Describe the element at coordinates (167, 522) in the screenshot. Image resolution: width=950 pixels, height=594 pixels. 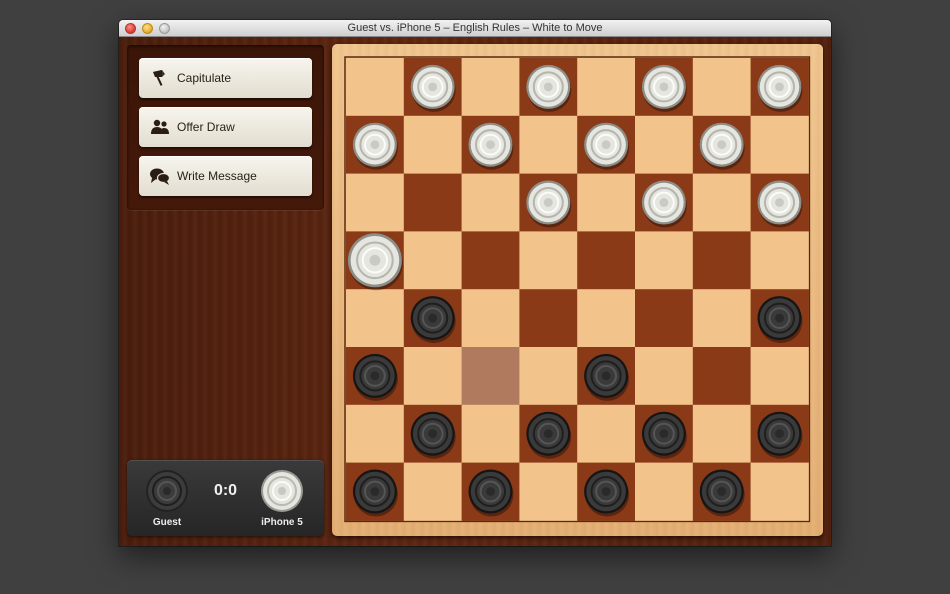
I see `guest-name: Guest` at that location.